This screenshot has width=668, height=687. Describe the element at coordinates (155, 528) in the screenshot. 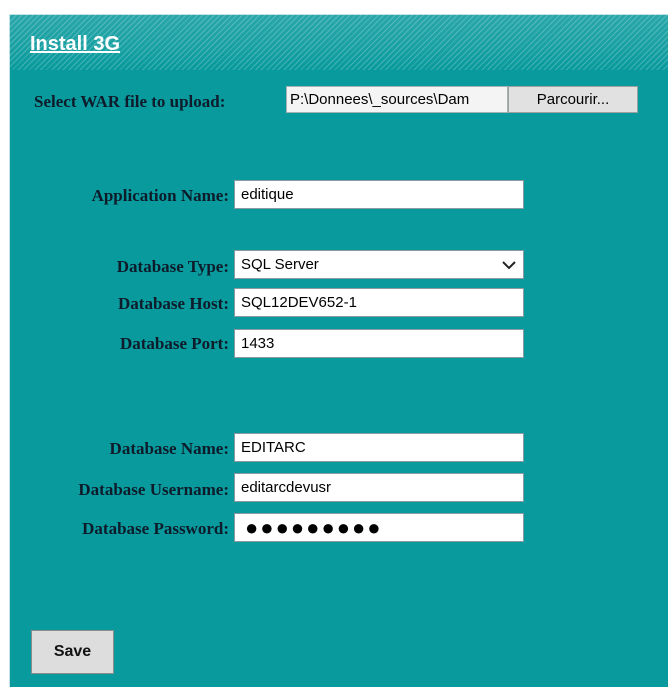

I see `db-password-label: Database Password:` at that location.